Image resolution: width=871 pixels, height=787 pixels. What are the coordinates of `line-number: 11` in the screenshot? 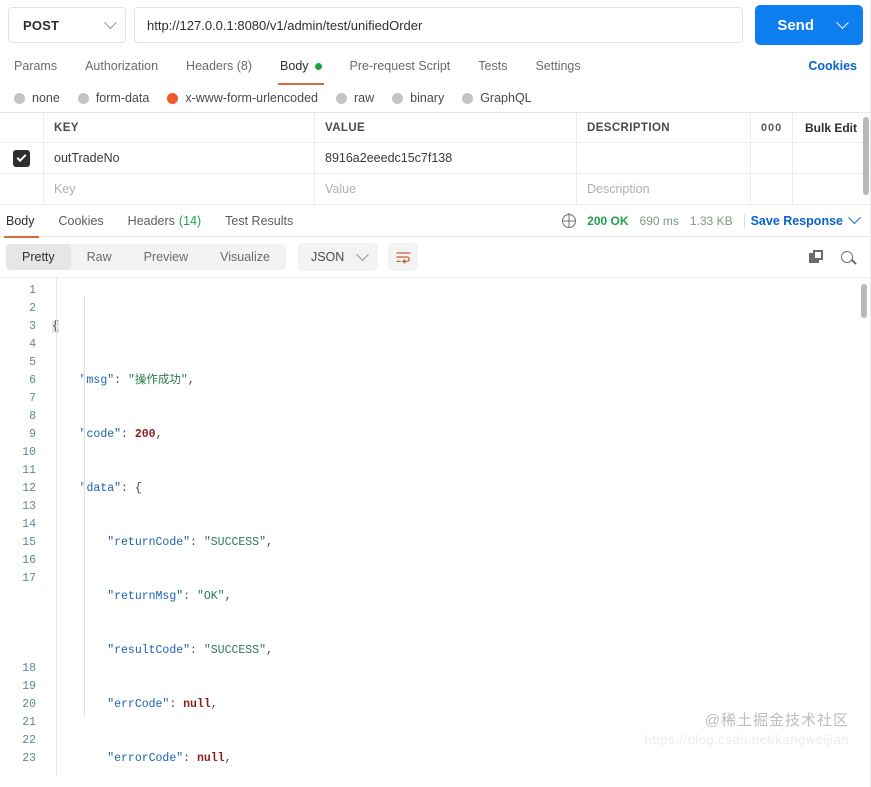 It's located at (29, 470).